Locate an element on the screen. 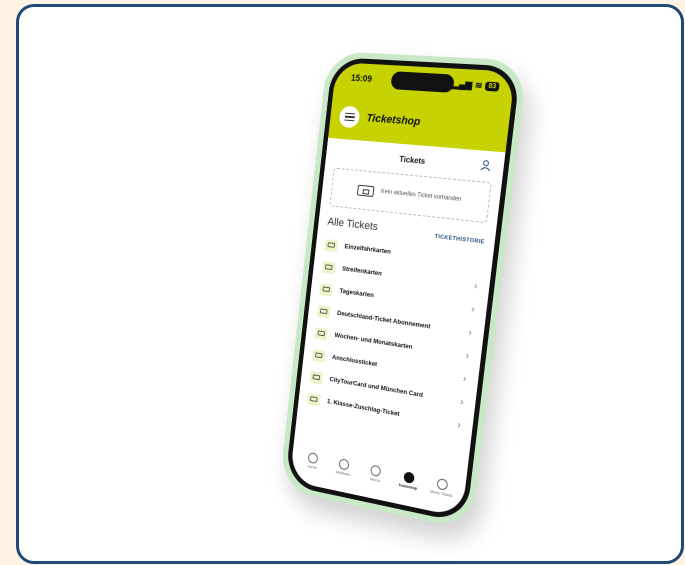 This screenshot has width=685, height=565. tab-label: Suche is located at coordinates (312, 466).